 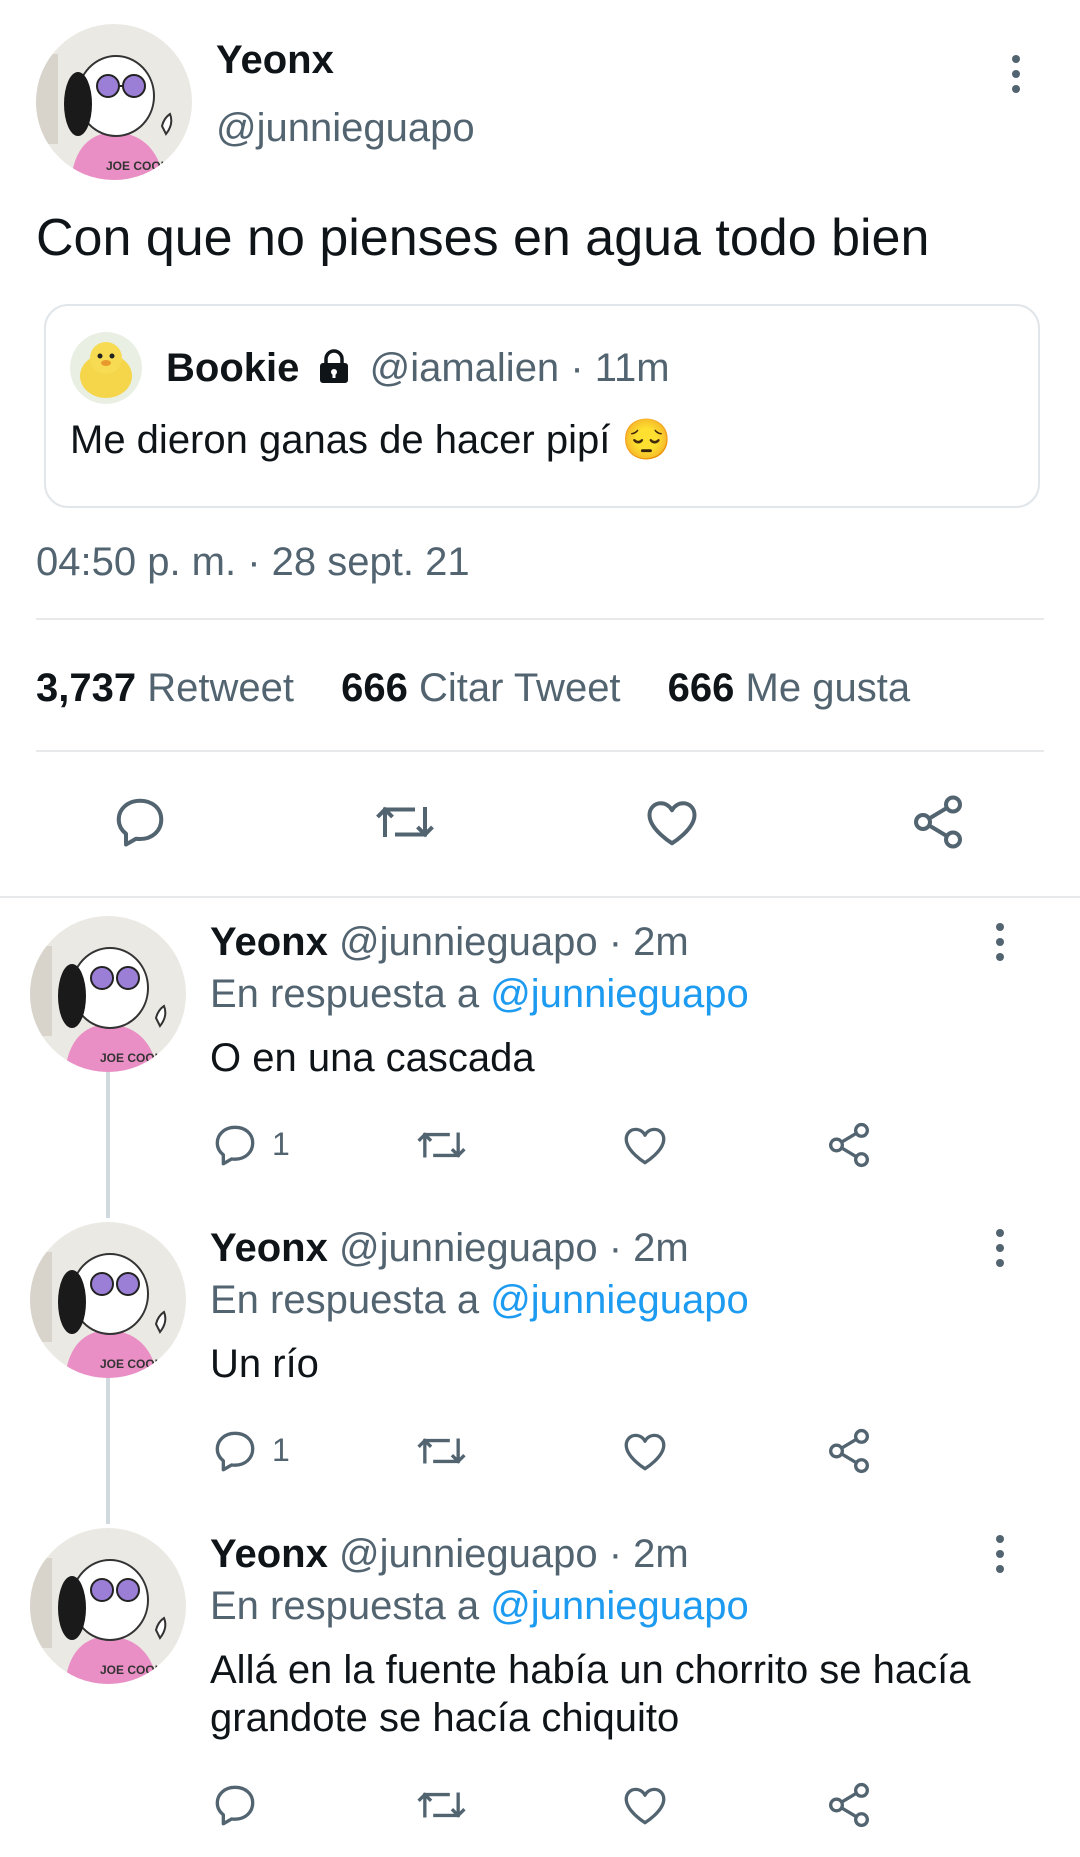 I want to click on tweet-text: Con que no pienses en agua todo bien, so click(x=483, y=238).